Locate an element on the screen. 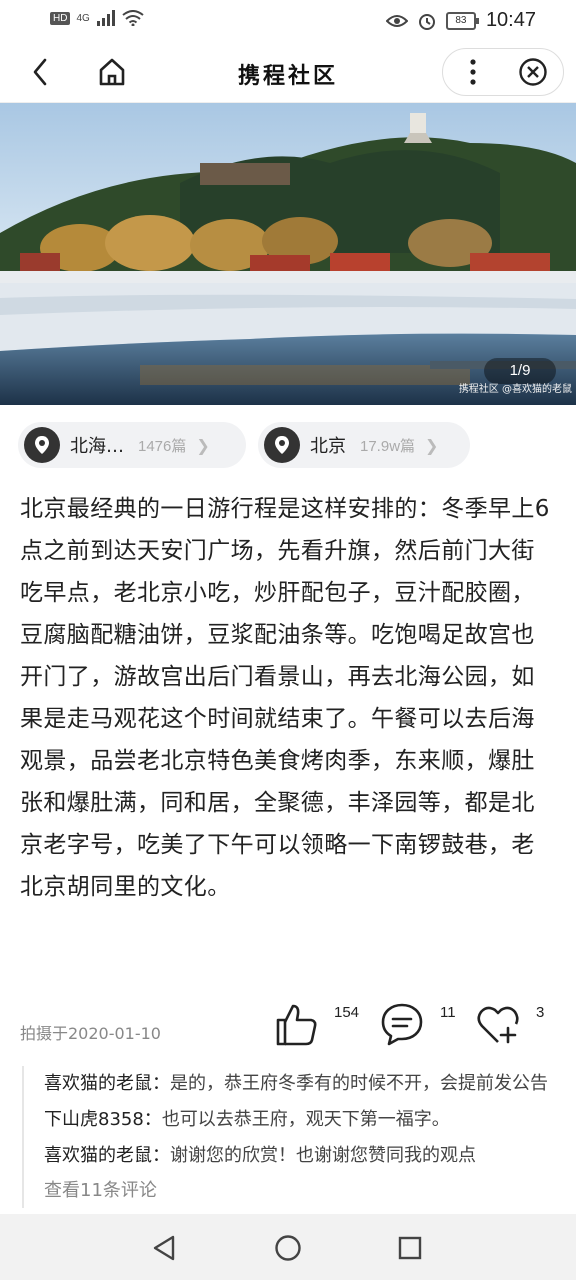 The width and height of the screenshot is (576, 1280). title-bar: 携程社区 is located at coordinates (288, 72).